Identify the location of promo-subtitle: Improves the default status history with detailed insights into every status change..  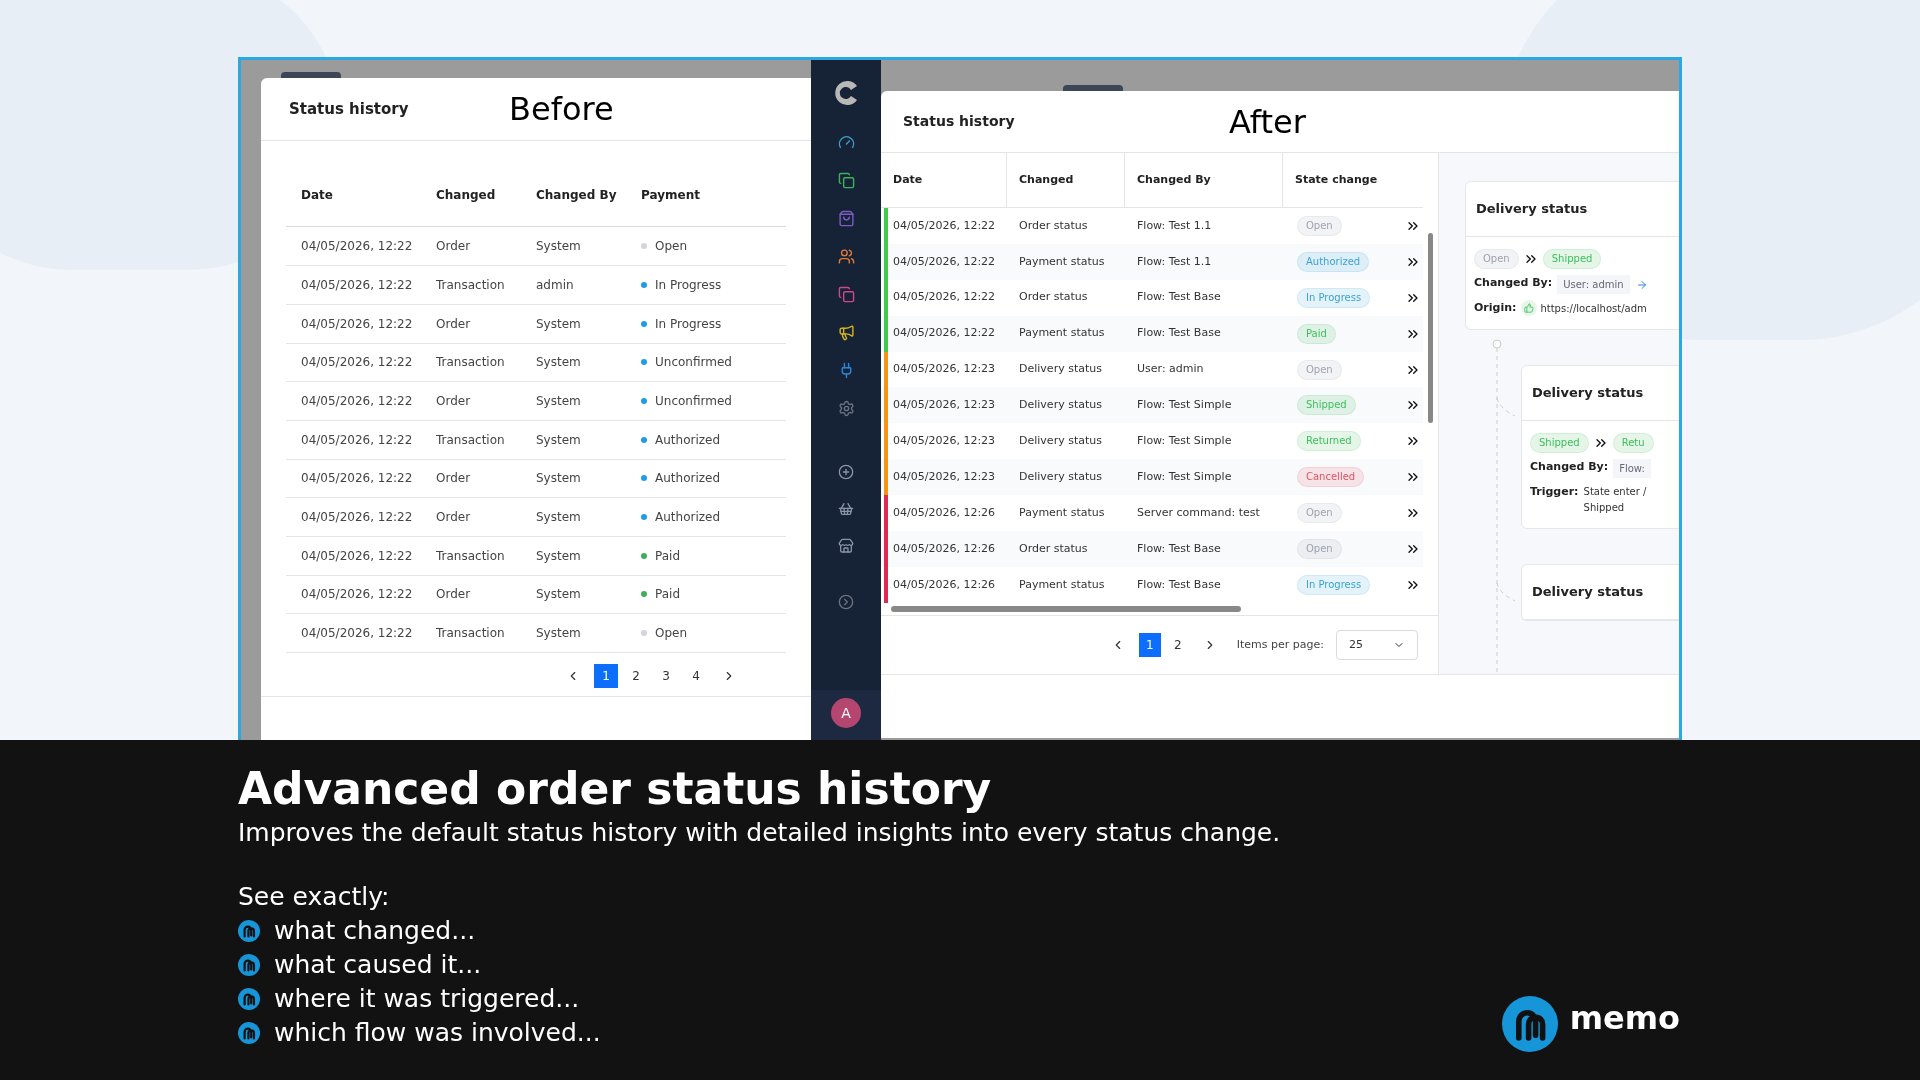
(760, 833).